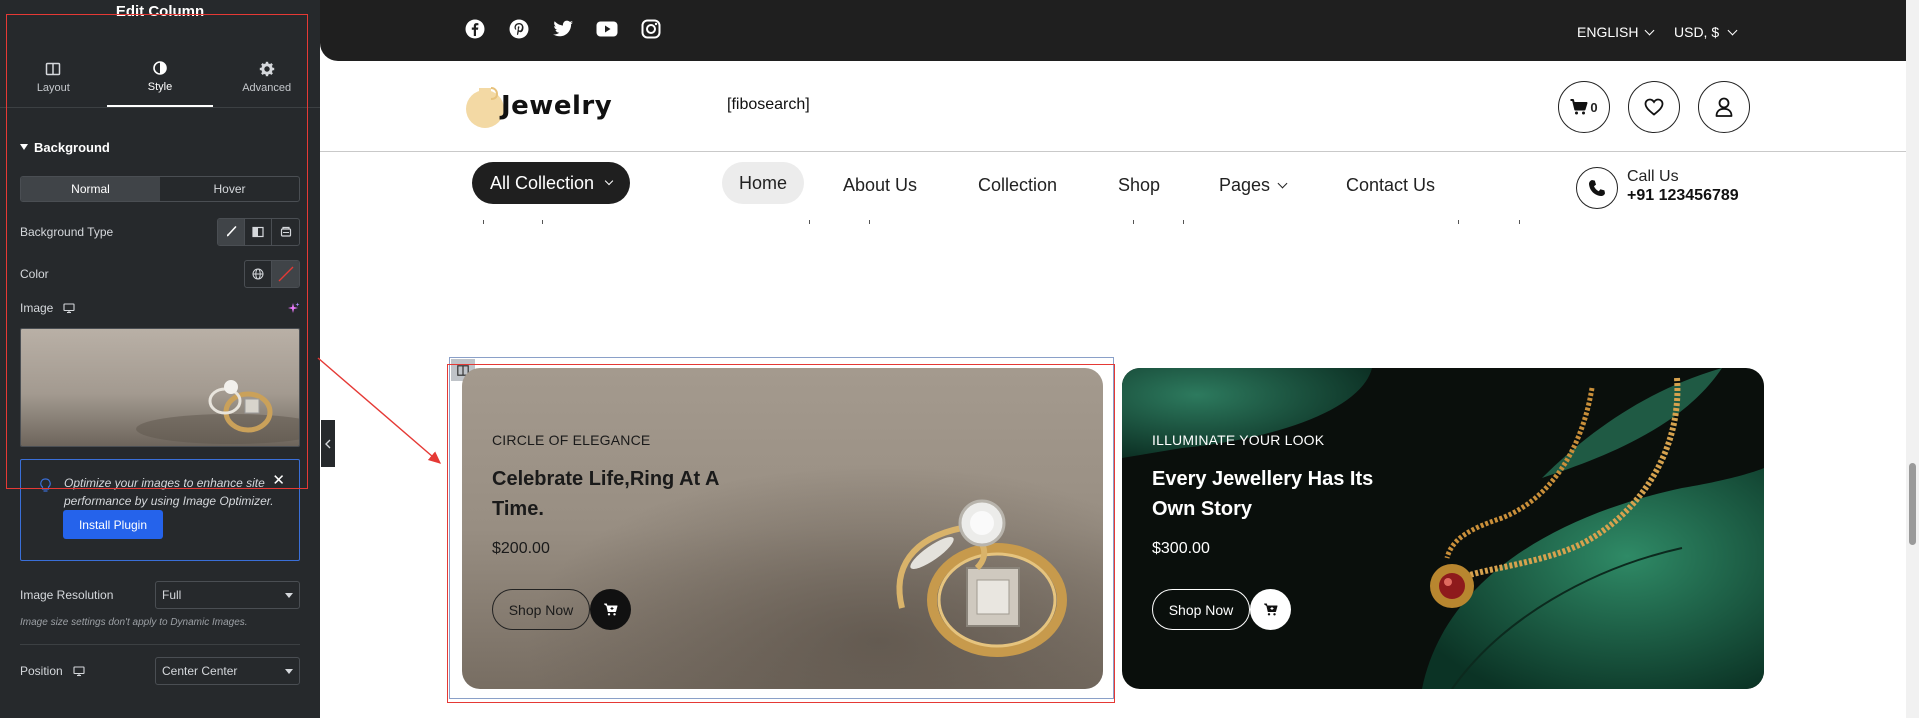 The height and width of the screenshot is (718, 1919). I want to click on gradient-icon, so click(258, 232).